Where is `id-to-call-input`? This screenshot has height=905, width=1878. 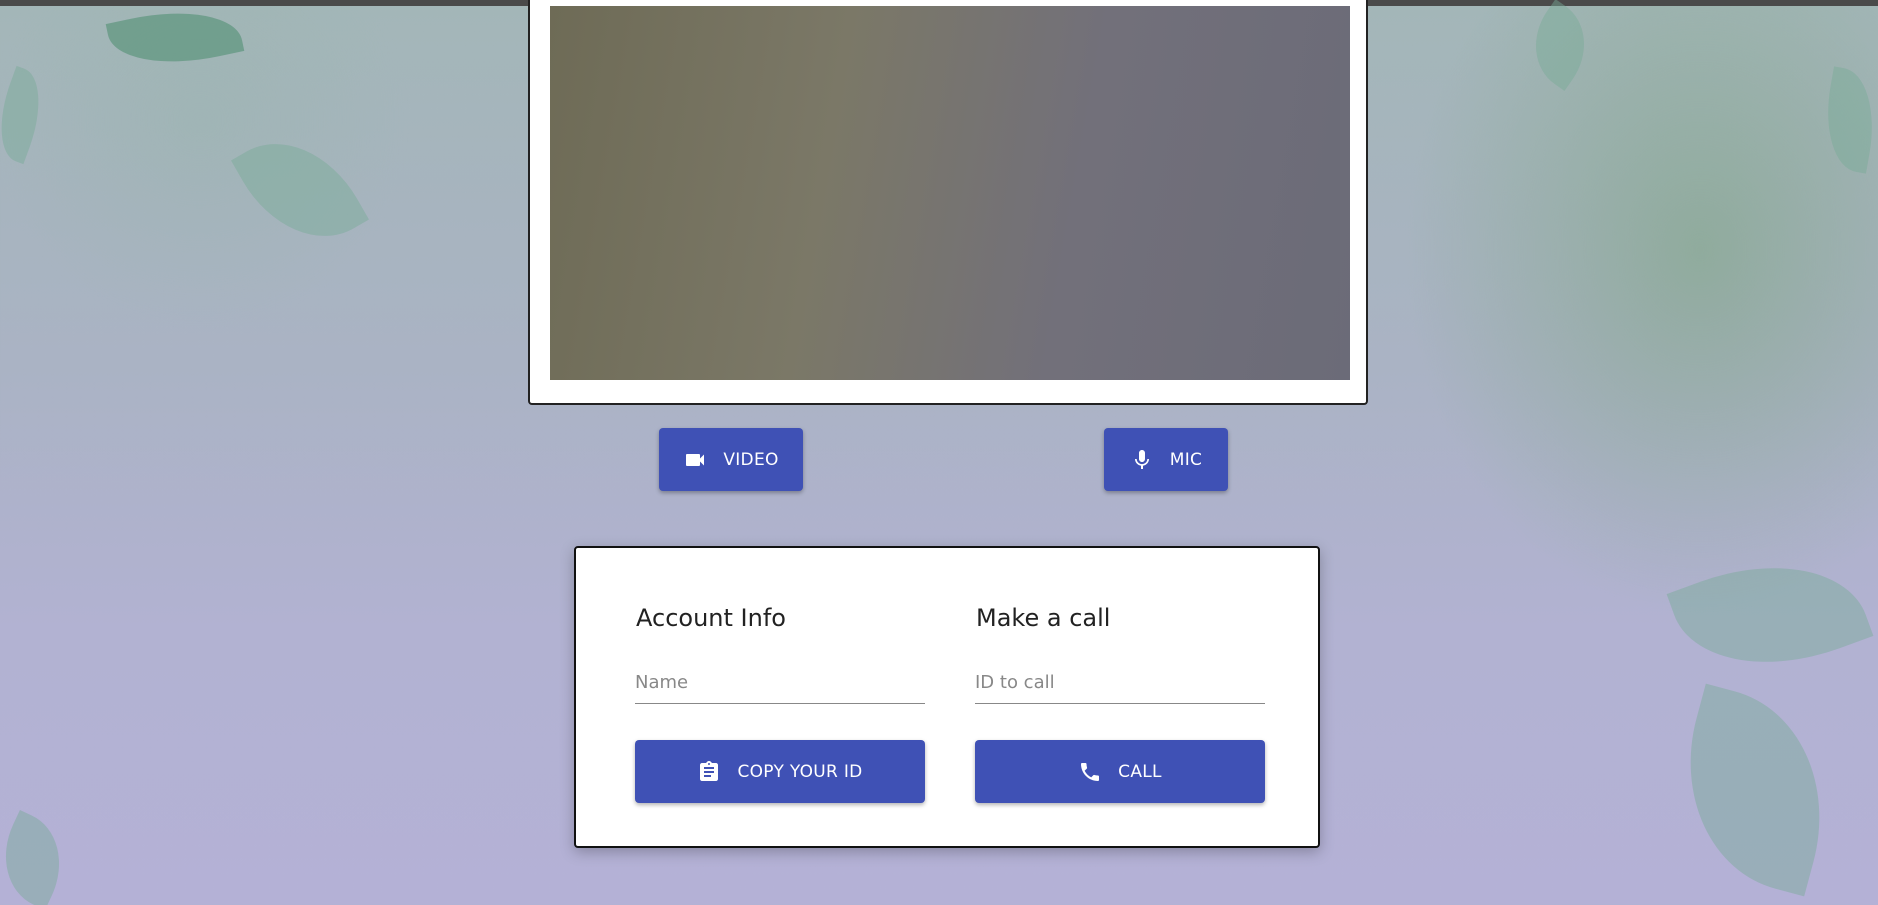
id-to-call-input is located at coordinates (1120, 686).